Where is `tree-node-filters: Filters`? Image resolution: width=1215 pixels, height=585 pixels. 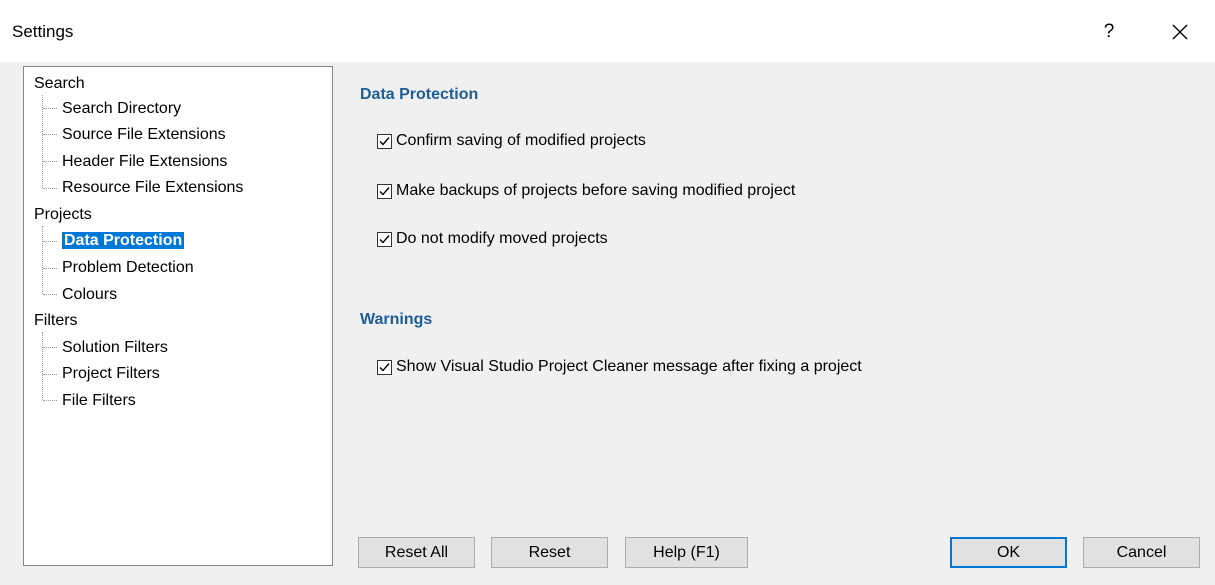
tree-node-filters: Filters is located at coordinates (56, 321).